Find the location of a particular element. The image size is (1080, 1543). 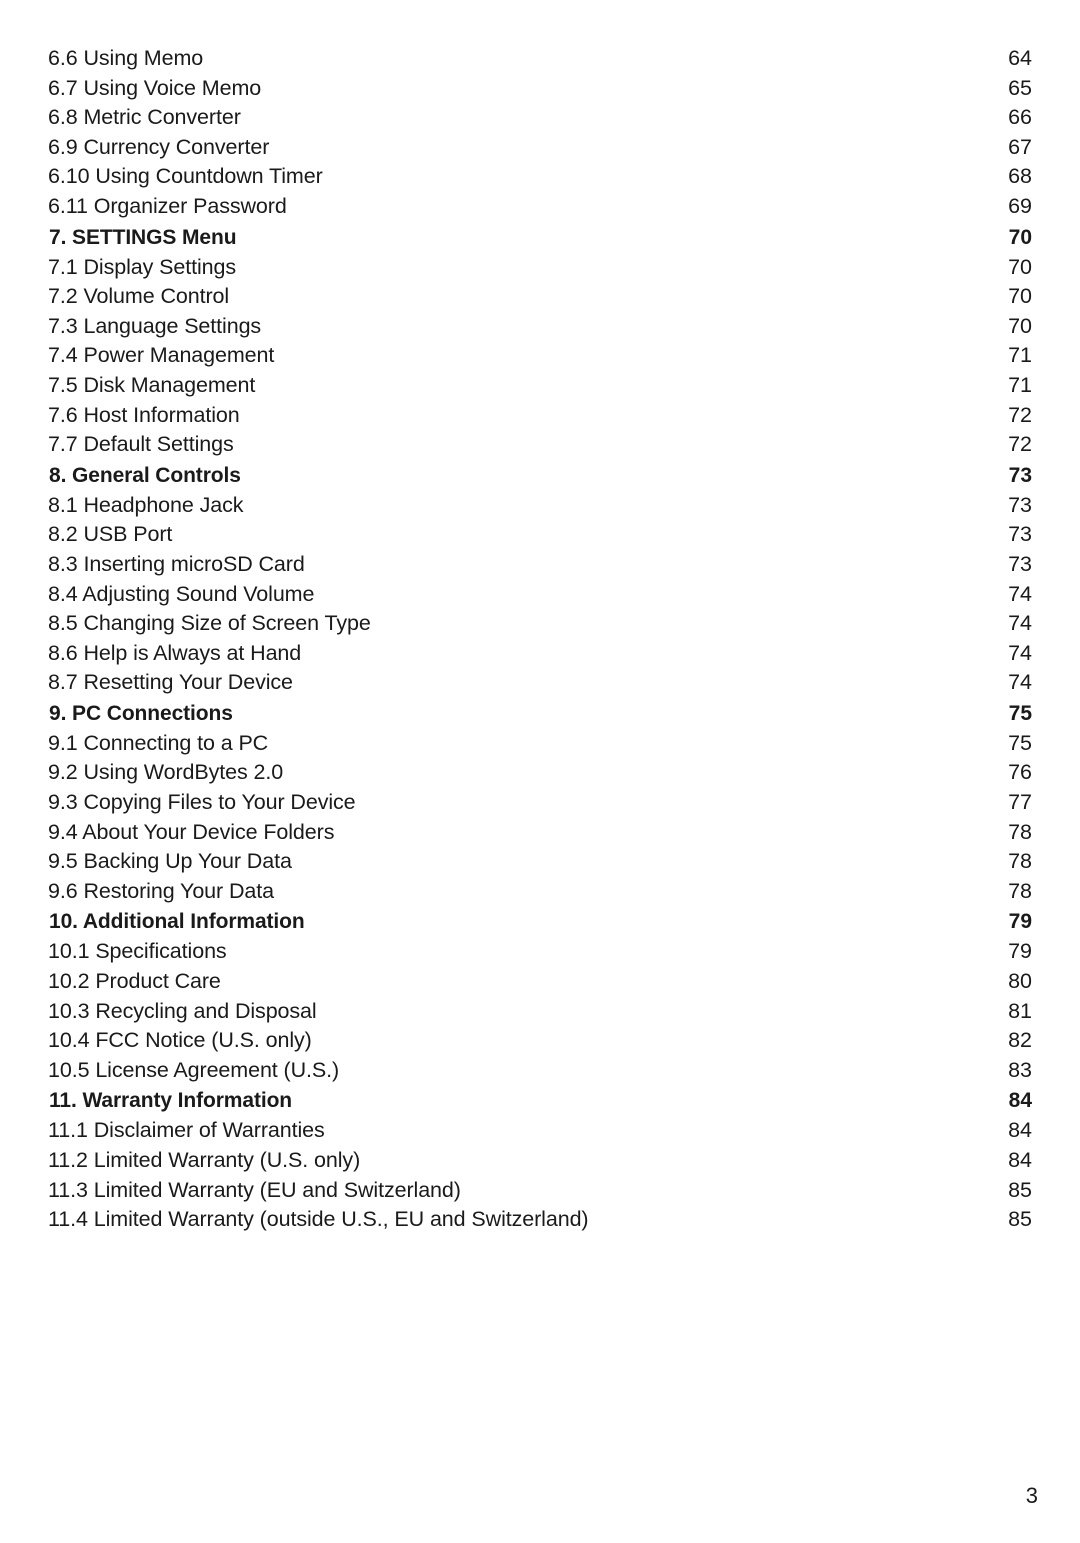

toc-entry-page-number: 82 is located at coordinates (1020, 1040).